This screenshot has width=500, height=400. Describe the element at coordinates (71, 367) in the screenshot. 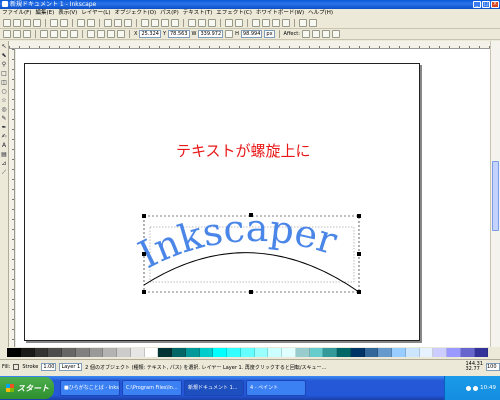

I see `layer-select: Layer 1` at that location.